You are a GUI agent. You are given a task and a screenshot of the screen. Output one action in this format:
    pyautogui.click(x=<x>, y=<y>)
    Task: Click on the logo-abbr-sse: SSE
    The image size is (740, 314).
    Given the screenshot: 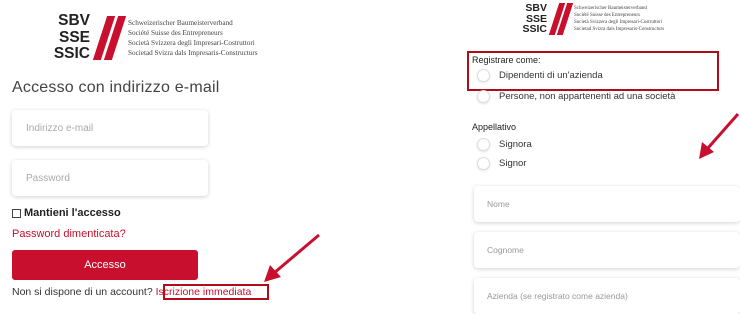 What is the action you would take?
    pyautogui.click(x=74, y=37)
    